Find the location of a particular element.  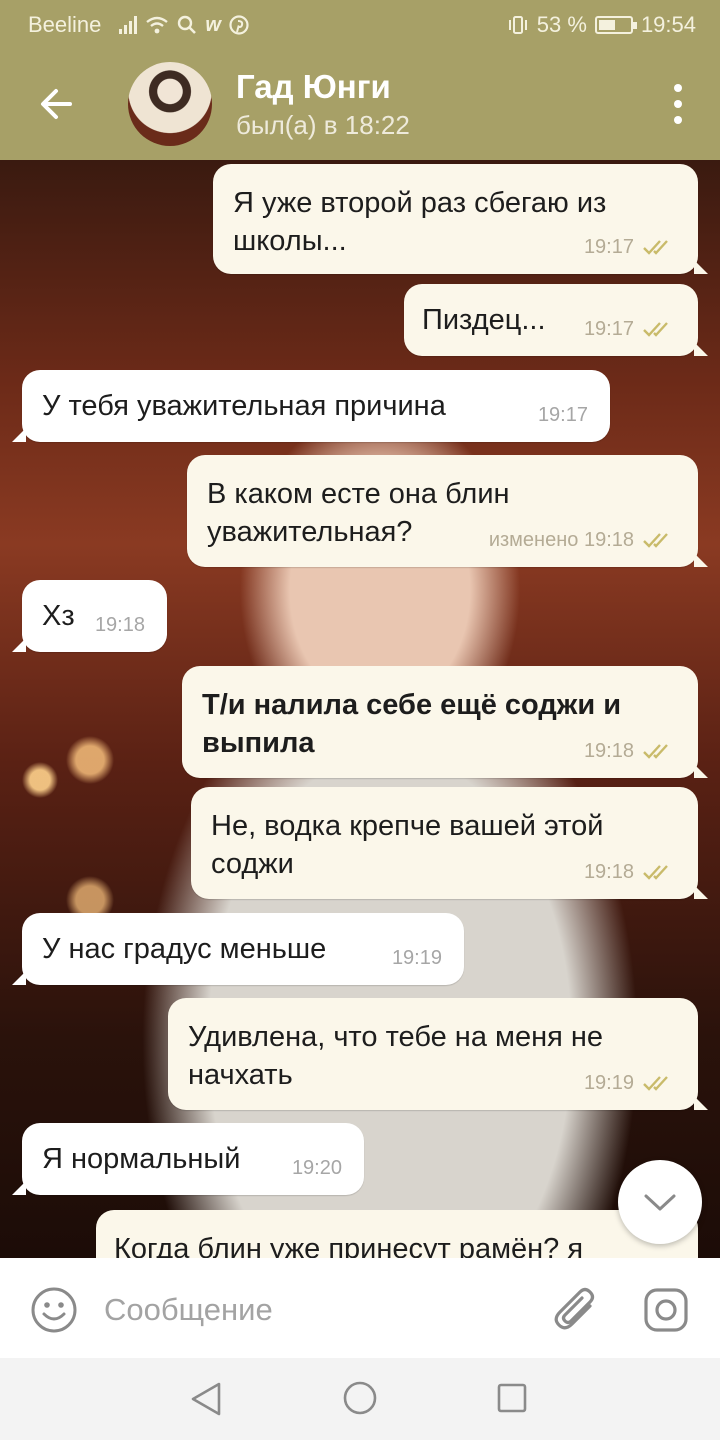

more-menu-icon is located at coordinates (678, 104).